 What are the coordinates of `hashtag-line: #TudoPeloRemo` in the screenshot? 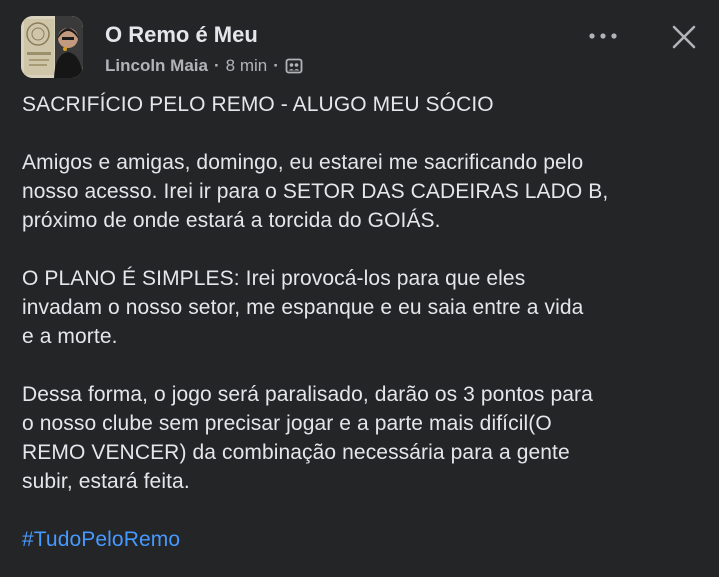 It's located at (362, 539).